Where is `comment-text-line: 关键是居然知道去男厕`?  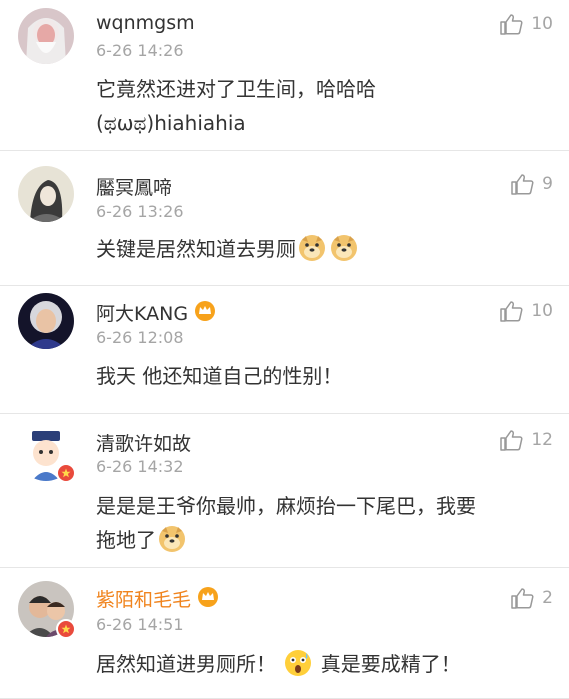
comment-text-line: 关键是居然知道去男厕 is located at coordinates (196, 249).